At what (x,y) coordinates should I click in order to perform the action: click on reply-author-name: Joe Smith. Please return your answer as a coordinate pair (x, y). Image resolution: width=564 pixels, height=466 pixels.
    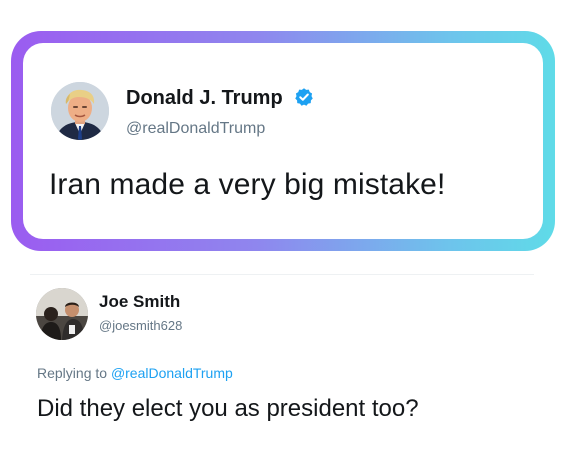
    Looking at the image, I should click on (139, 302).